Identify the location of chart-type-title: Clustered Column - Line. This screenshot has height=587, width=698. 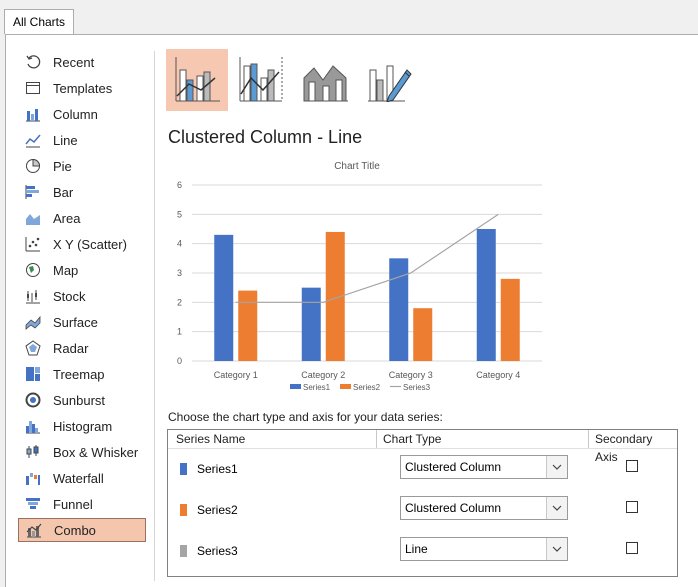
(265, 137).